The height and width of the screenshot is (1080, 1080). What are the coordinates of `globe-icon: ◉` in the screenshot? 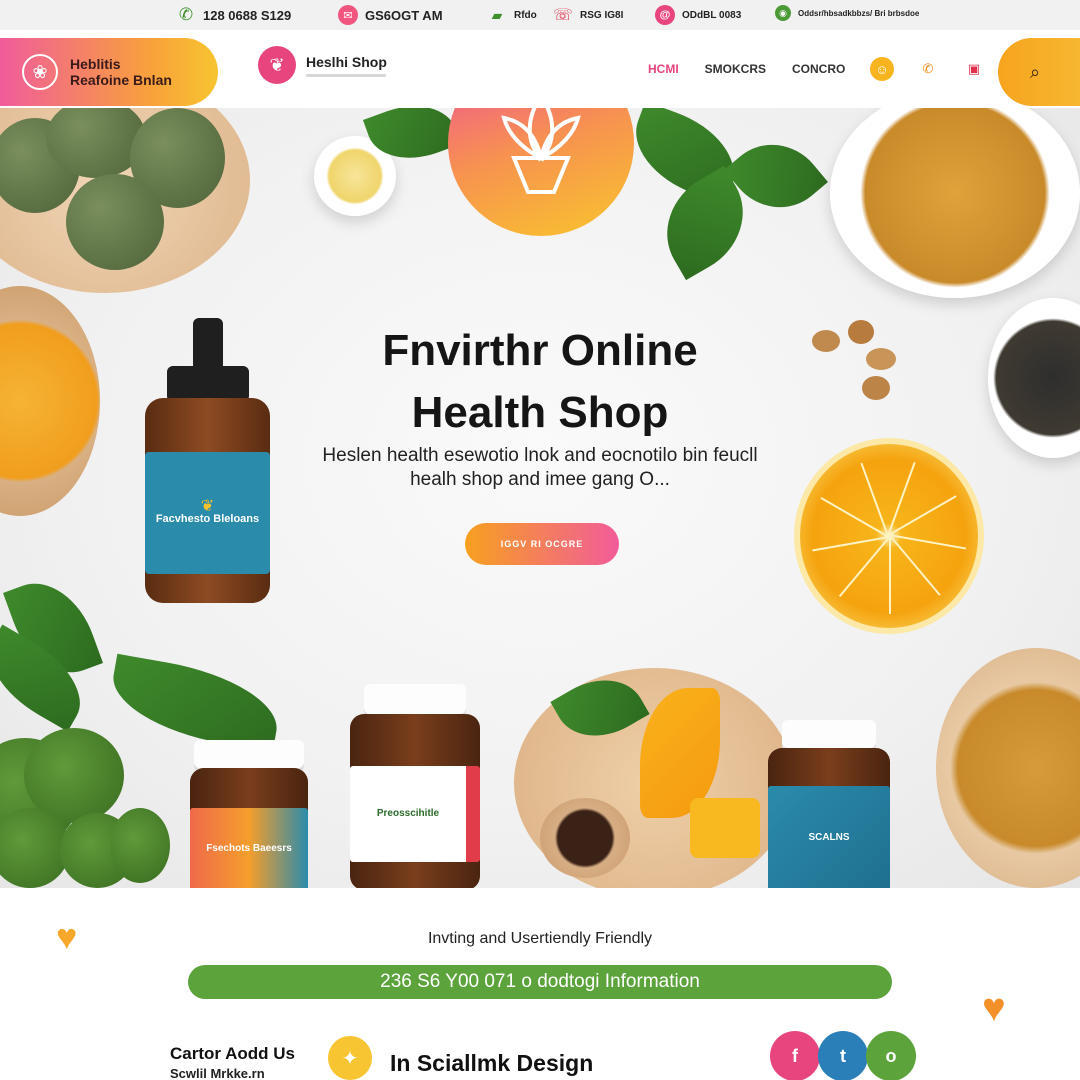 It's located at (783, 13).